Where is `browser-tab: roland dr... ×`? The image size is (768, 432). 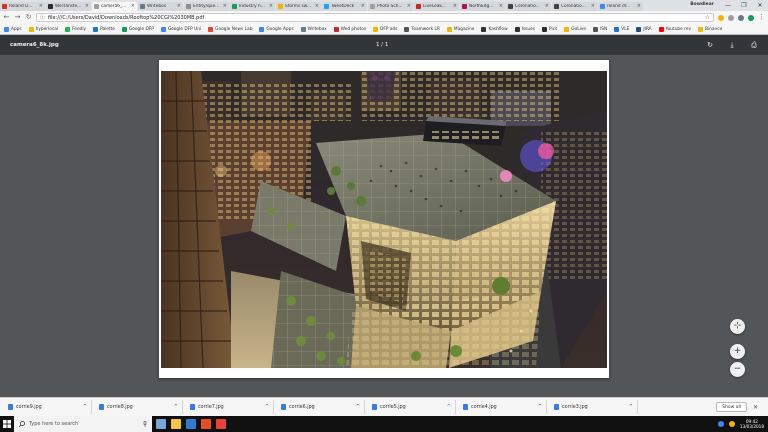 browser-tab: roland dr... × is located at coordinates (620, 6).